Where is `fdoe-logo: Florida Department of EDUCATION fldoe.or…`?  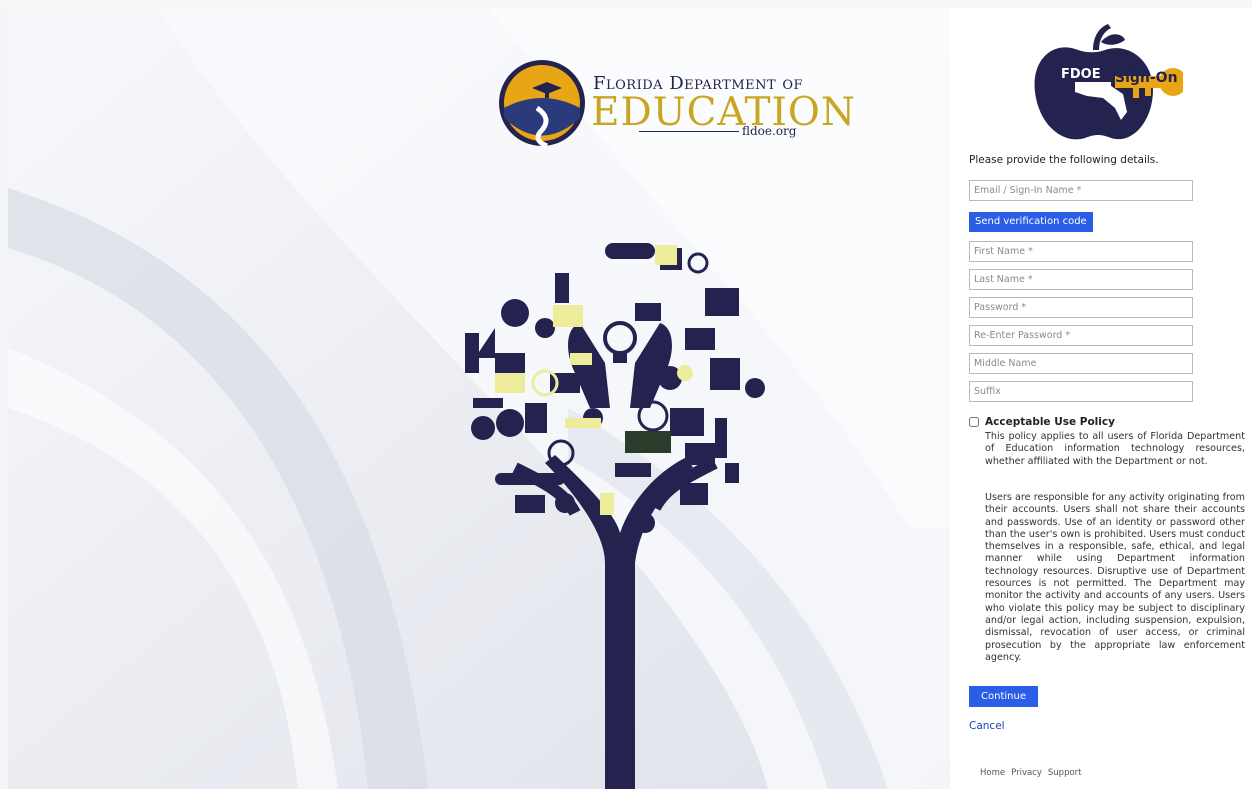 fdoe-logo: Florida Department of EDUCATION fldoe.or… is located at coordinates (676, 105).